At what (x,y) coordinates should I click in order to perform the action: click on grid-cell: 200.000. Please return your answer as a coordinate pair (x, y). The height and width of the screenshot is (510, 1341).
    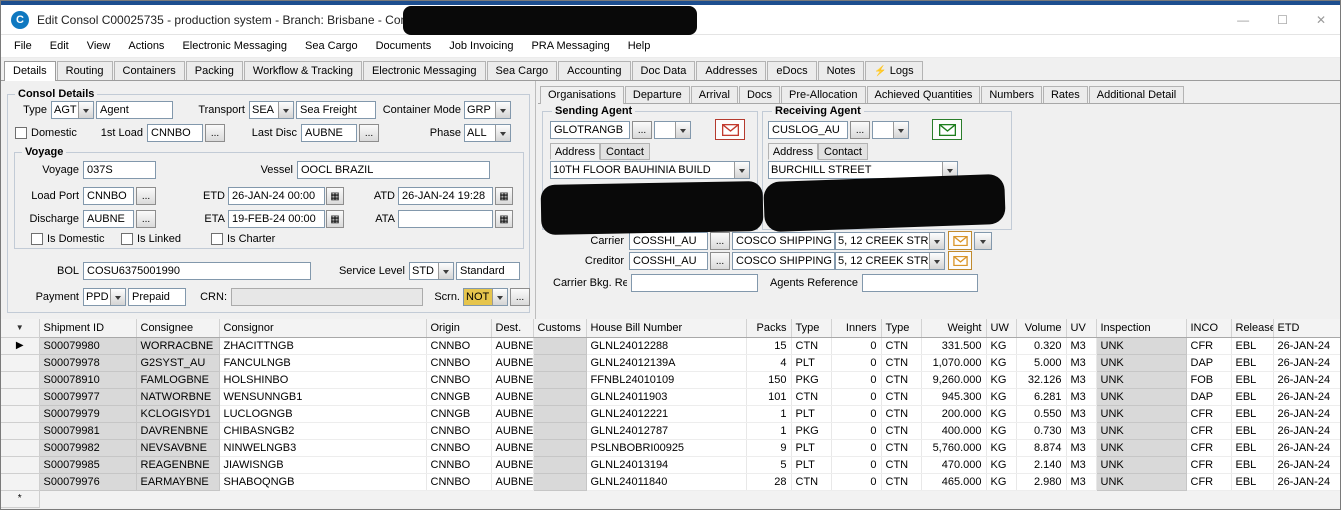
    Looking at the image, I should click on (954, 414).